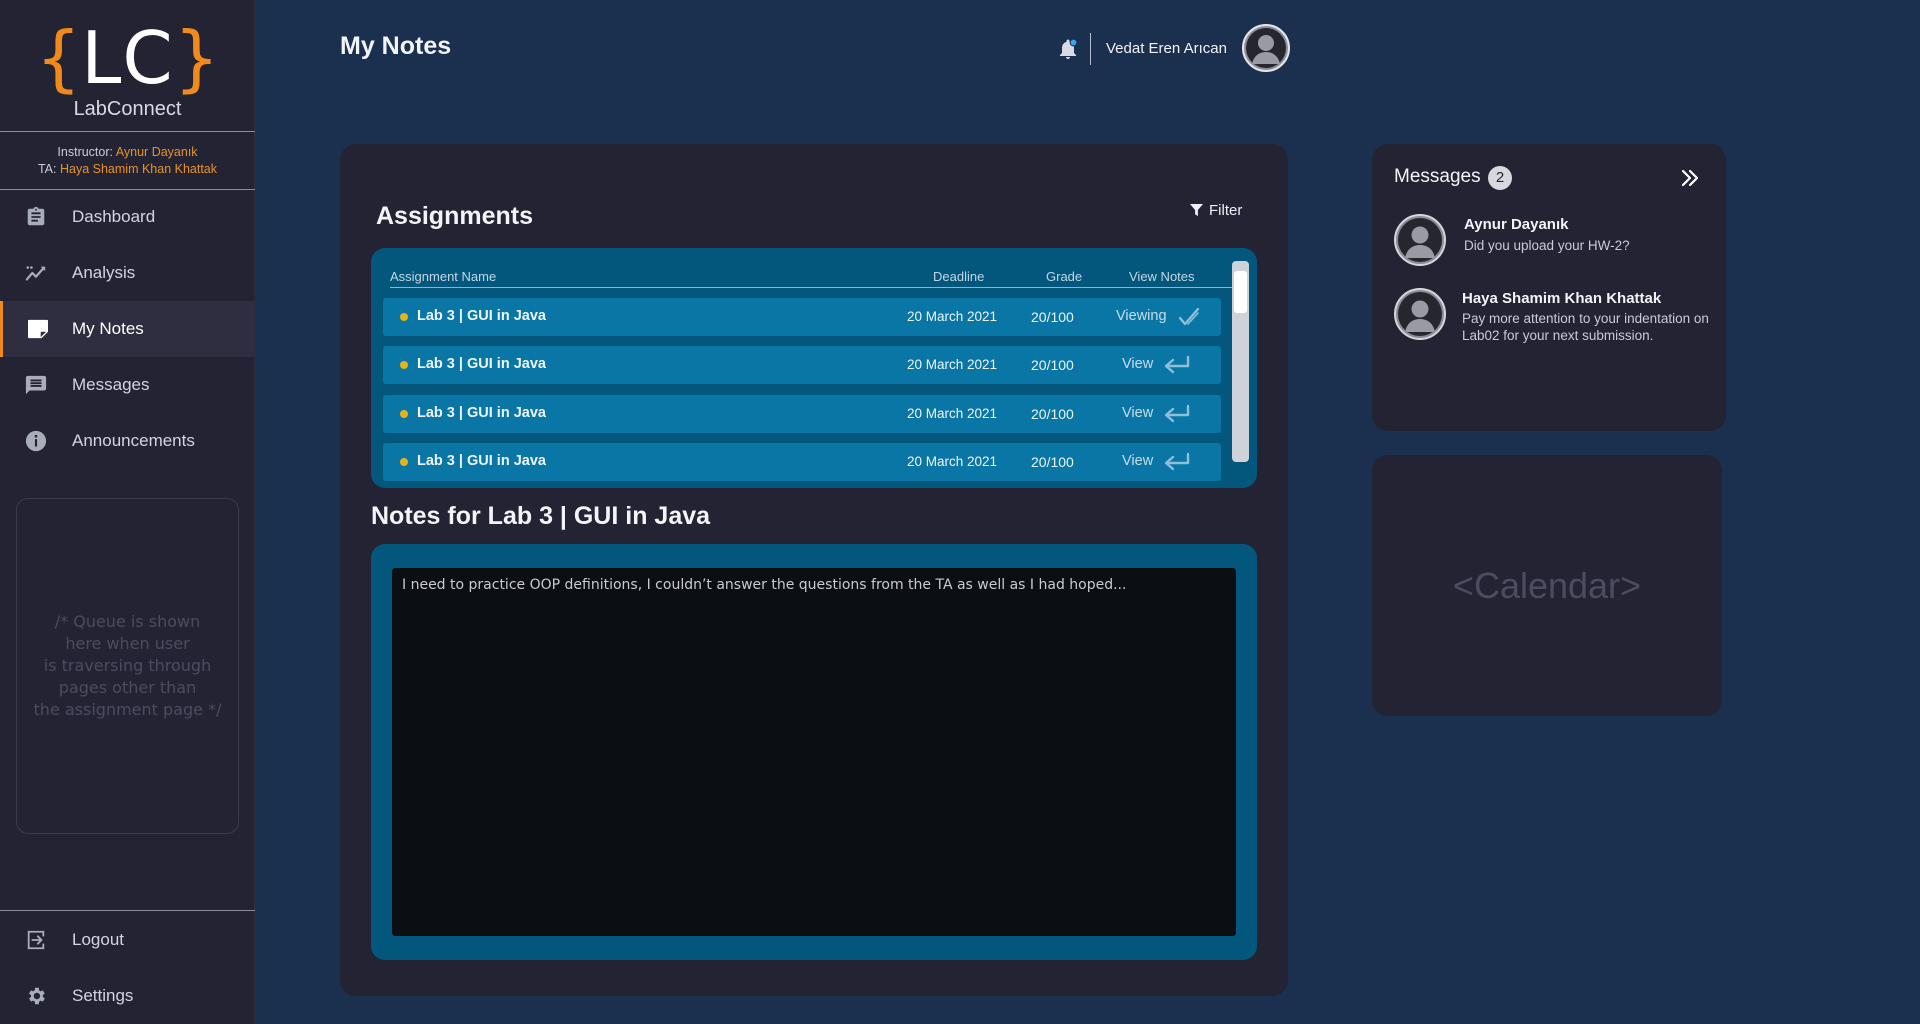 The height and width of the screenshot is (1024, 1920). What do you see at coordinates (1226, 210) in the screenshot?
I see `filter-label: Filter` at bounding box center [1226, 210].